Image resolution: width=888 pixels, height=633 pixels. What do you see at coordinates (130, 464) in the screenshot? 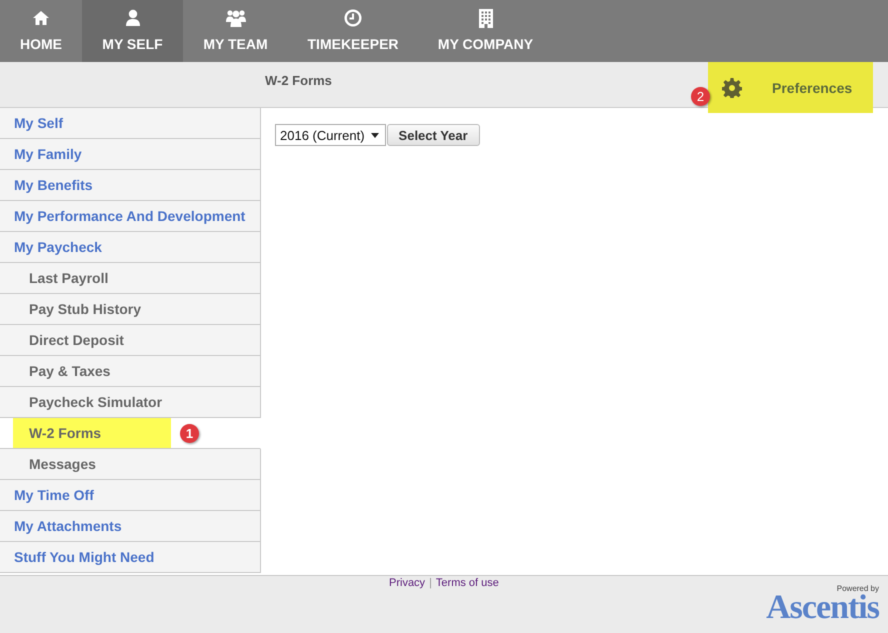
I see `sidebar-item: Messages` at bounding box center [130, 464].